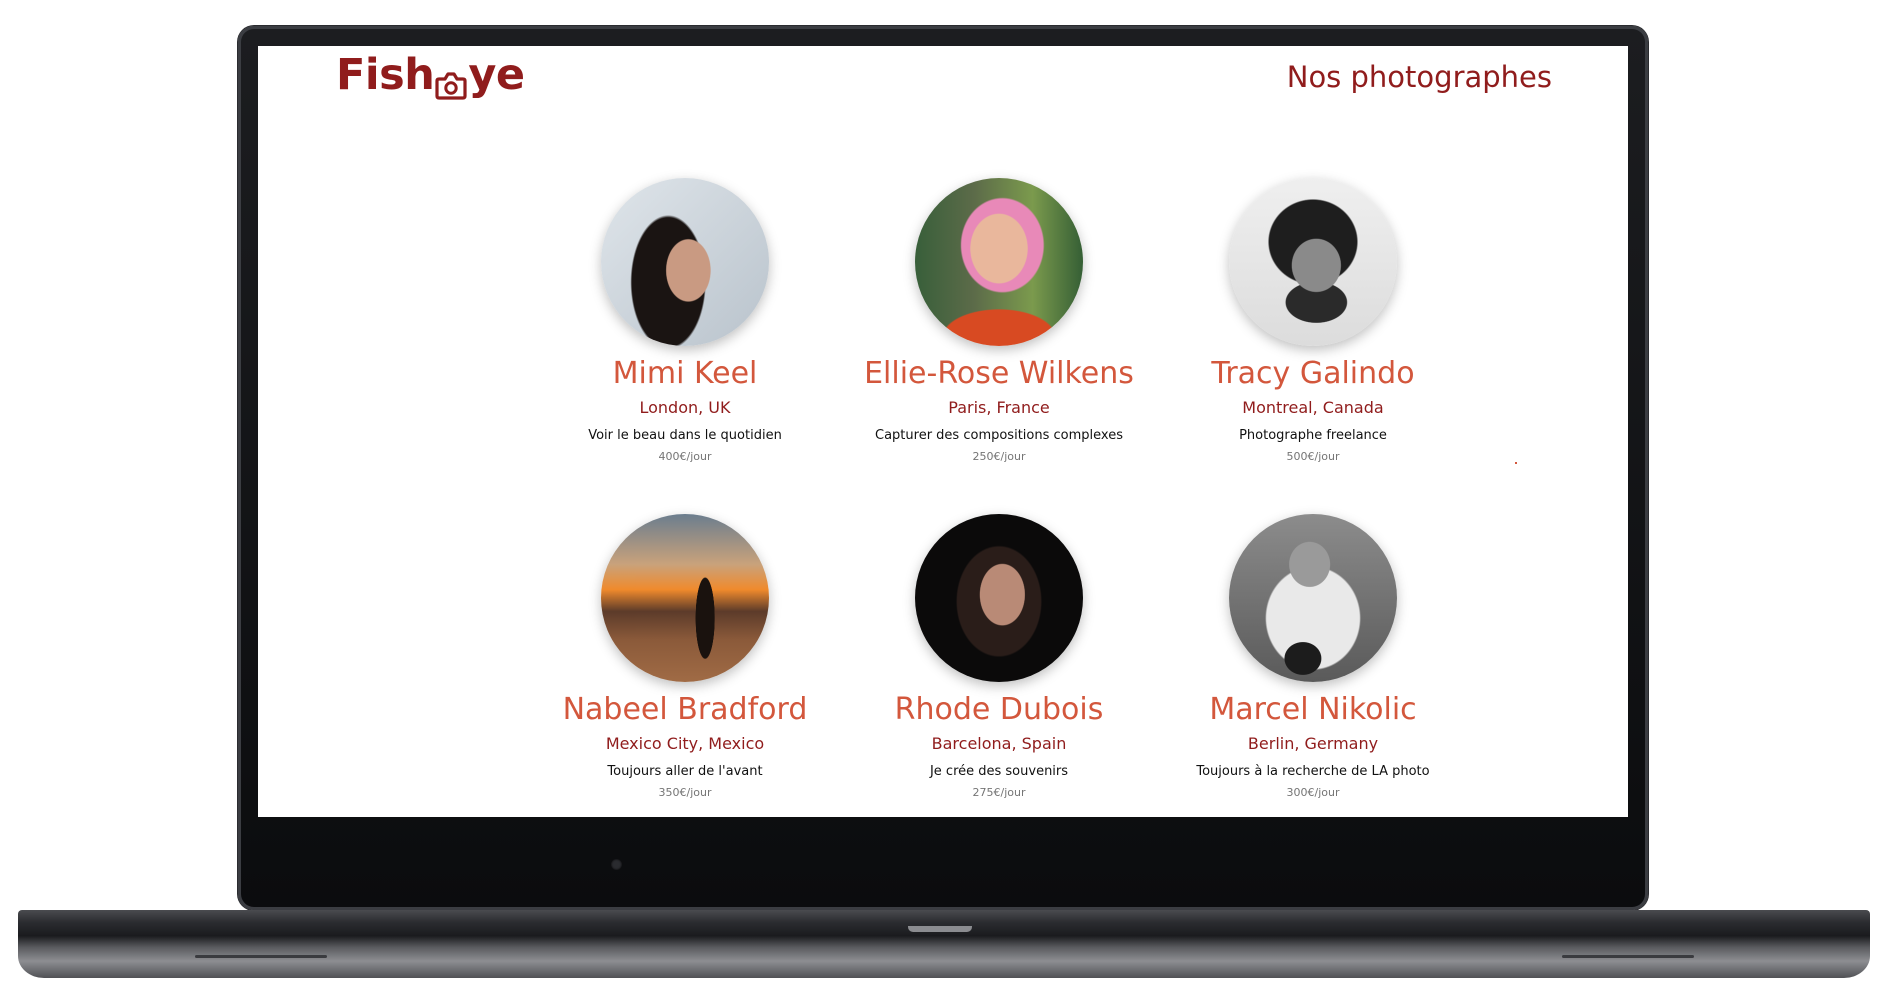 Image resolution: width=1878 pixels, height=1008 pixels. I want to click on photographer-tagline: Capturer des compositions complexes, so click(999, 435).